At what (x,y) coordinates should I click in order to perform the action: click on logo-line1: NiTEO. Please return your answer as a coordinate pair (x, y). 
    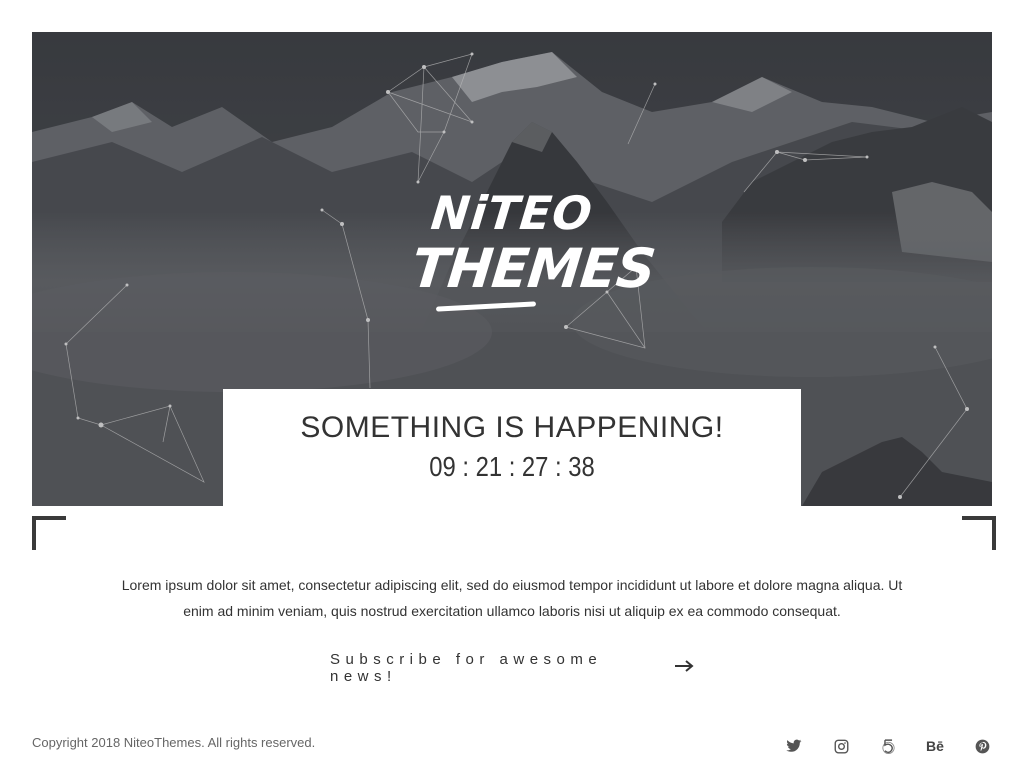
    Looking at the image, I should click on (512, 213).